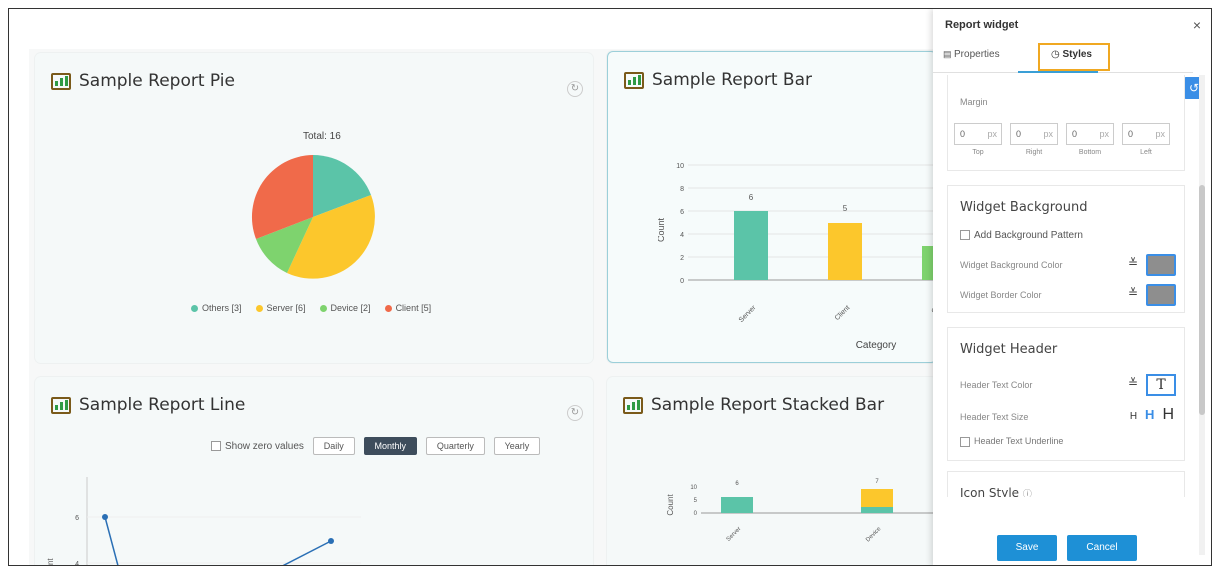 The image size is (1216, 568). I want to click on pie-total: Total: 16, so click(322, 136).